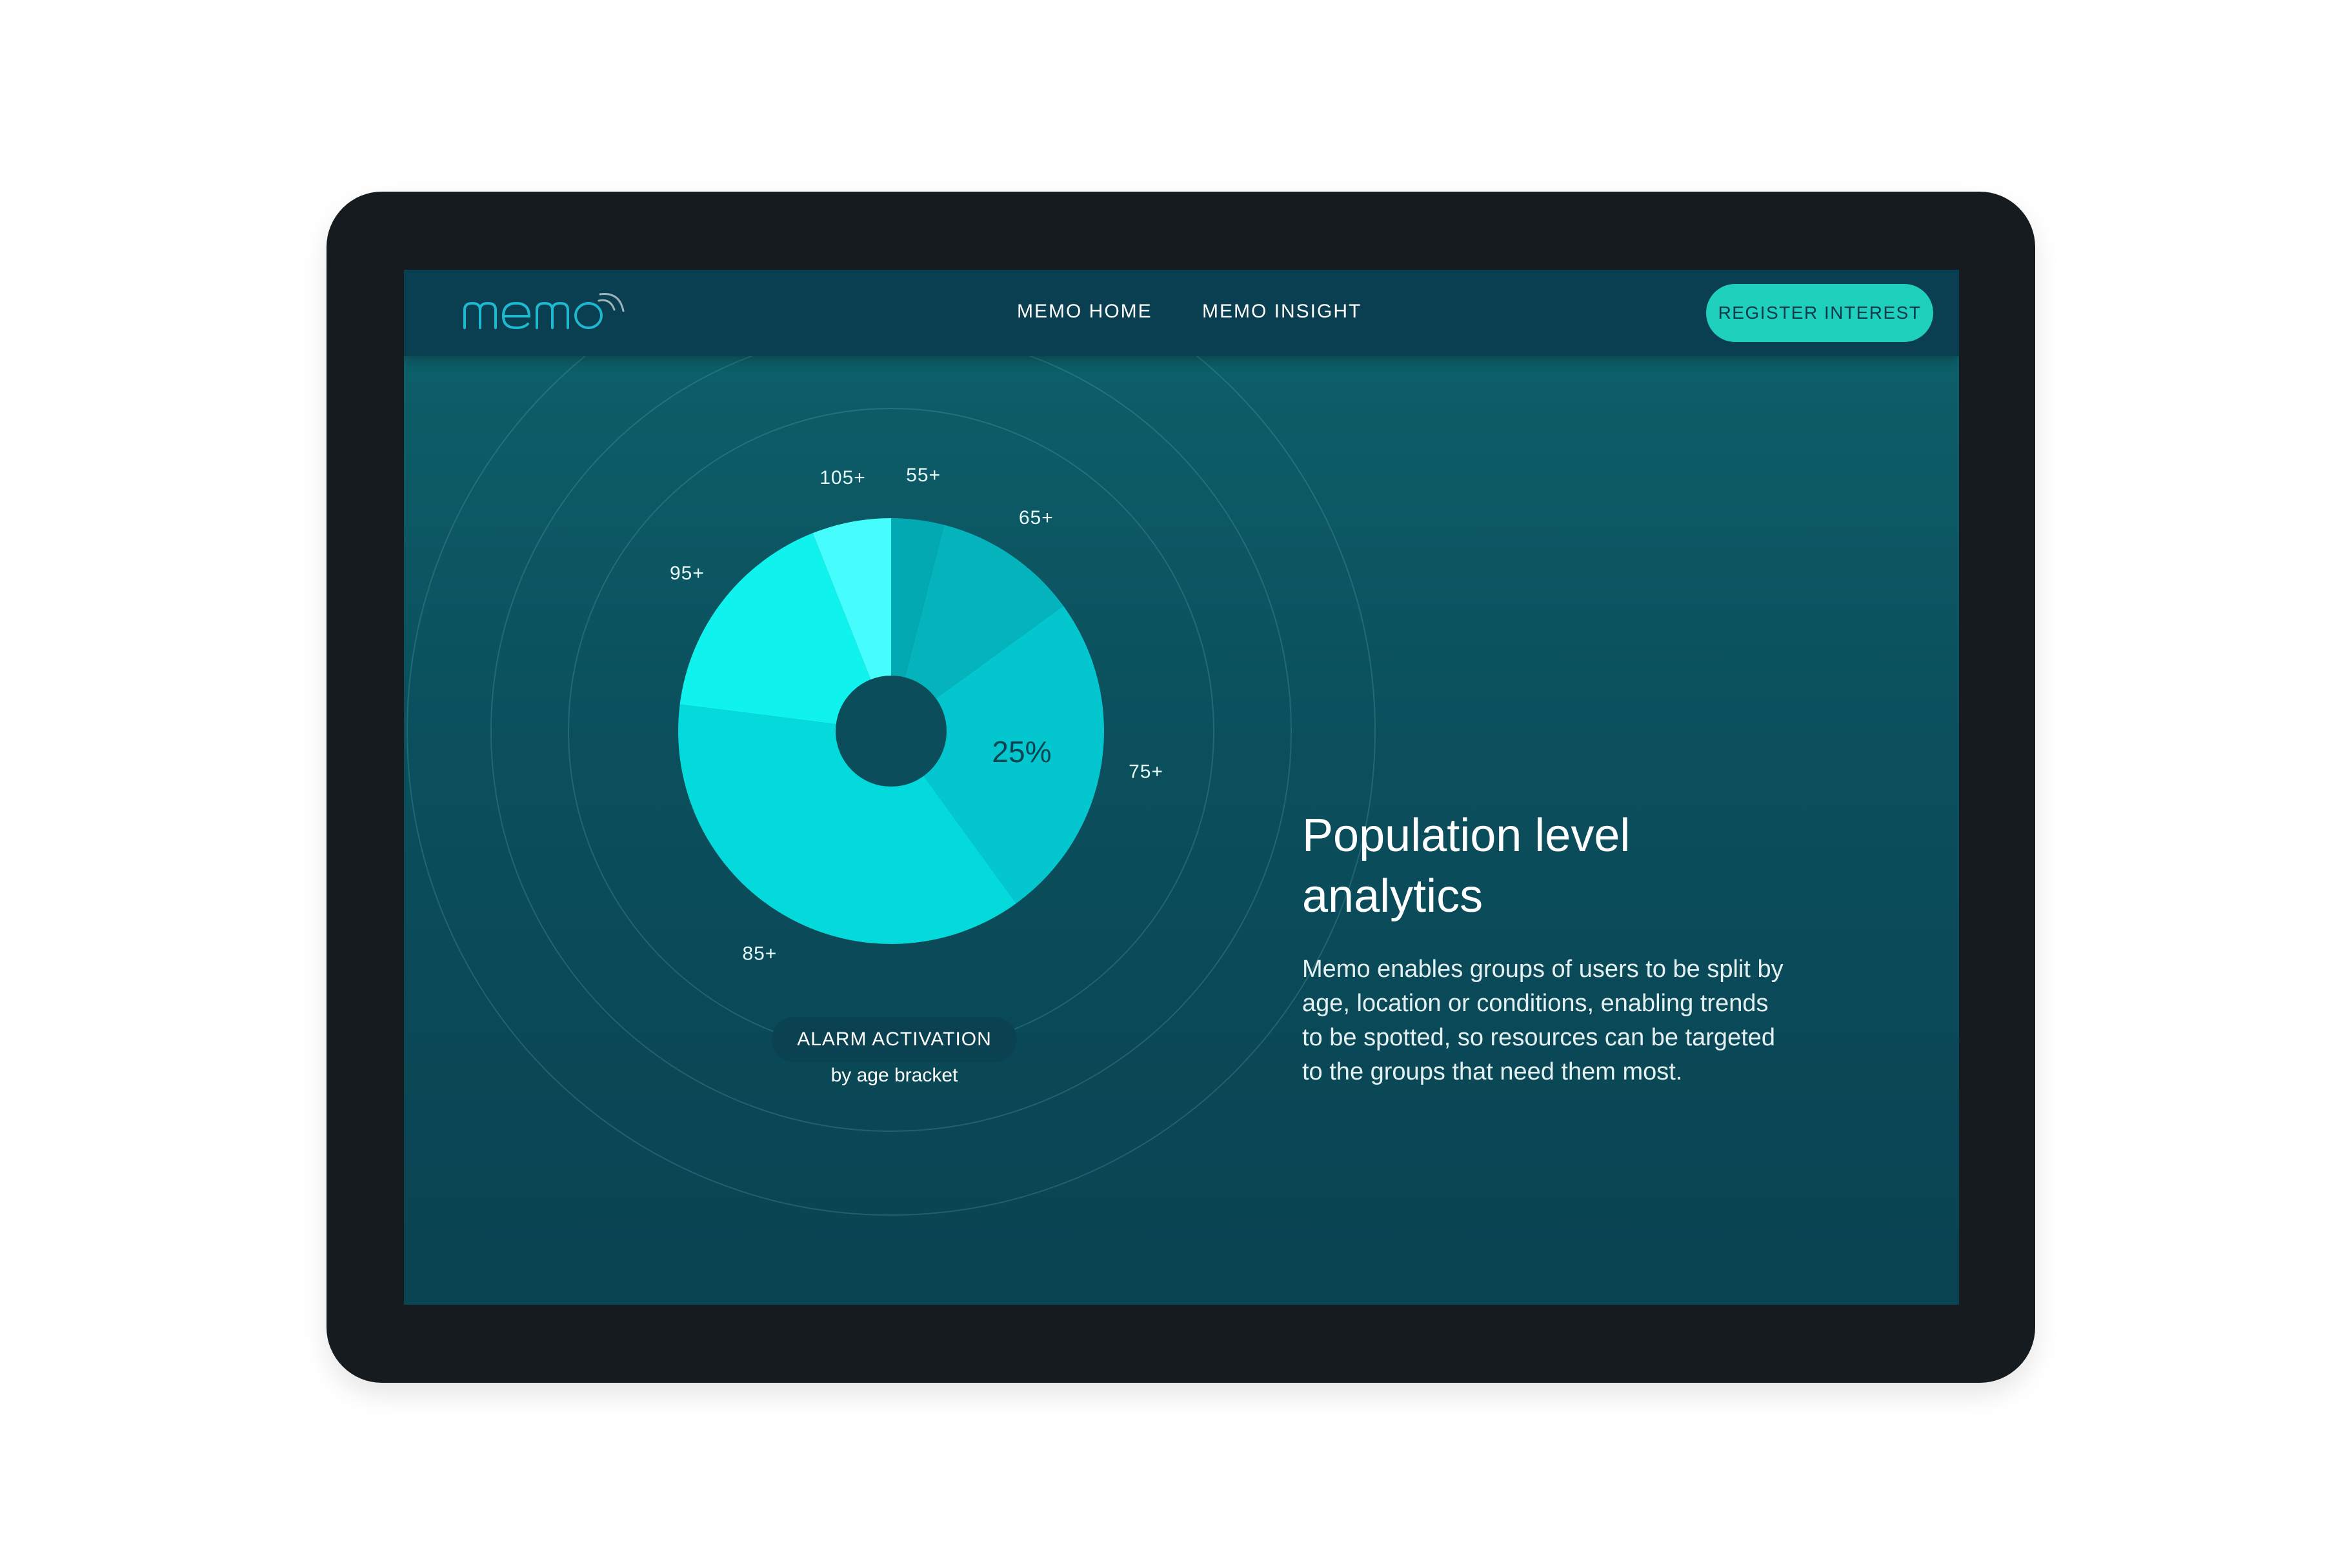  What do you see at coordinates (1084, 312) in the screenshot?
I see `nav-link-memo-home: MEMO HOME` at bounding box center [1084, 312].